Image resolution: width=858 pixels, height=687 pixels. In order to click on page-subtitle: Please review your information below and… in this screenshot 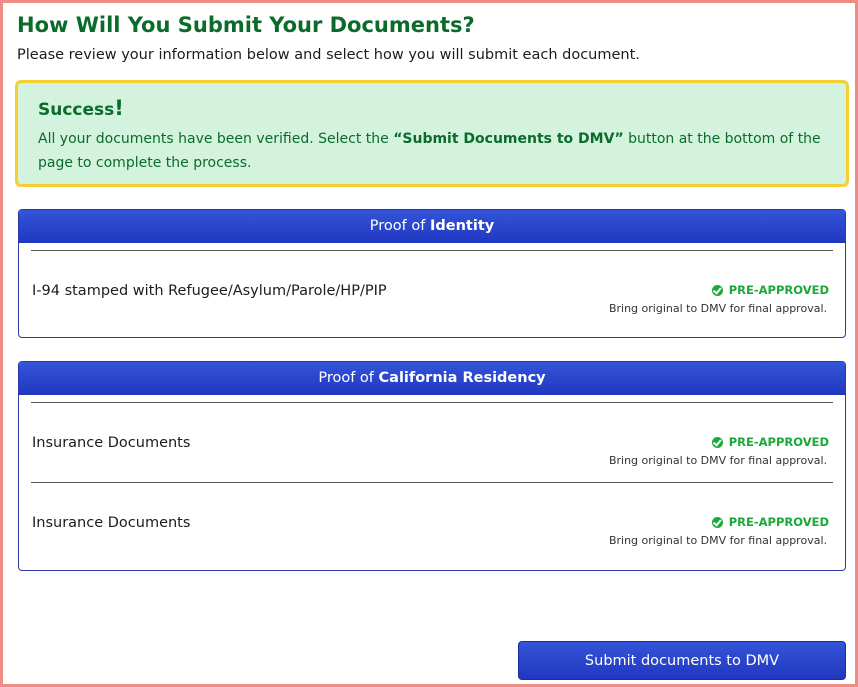, I will do `click(328, 55)`.